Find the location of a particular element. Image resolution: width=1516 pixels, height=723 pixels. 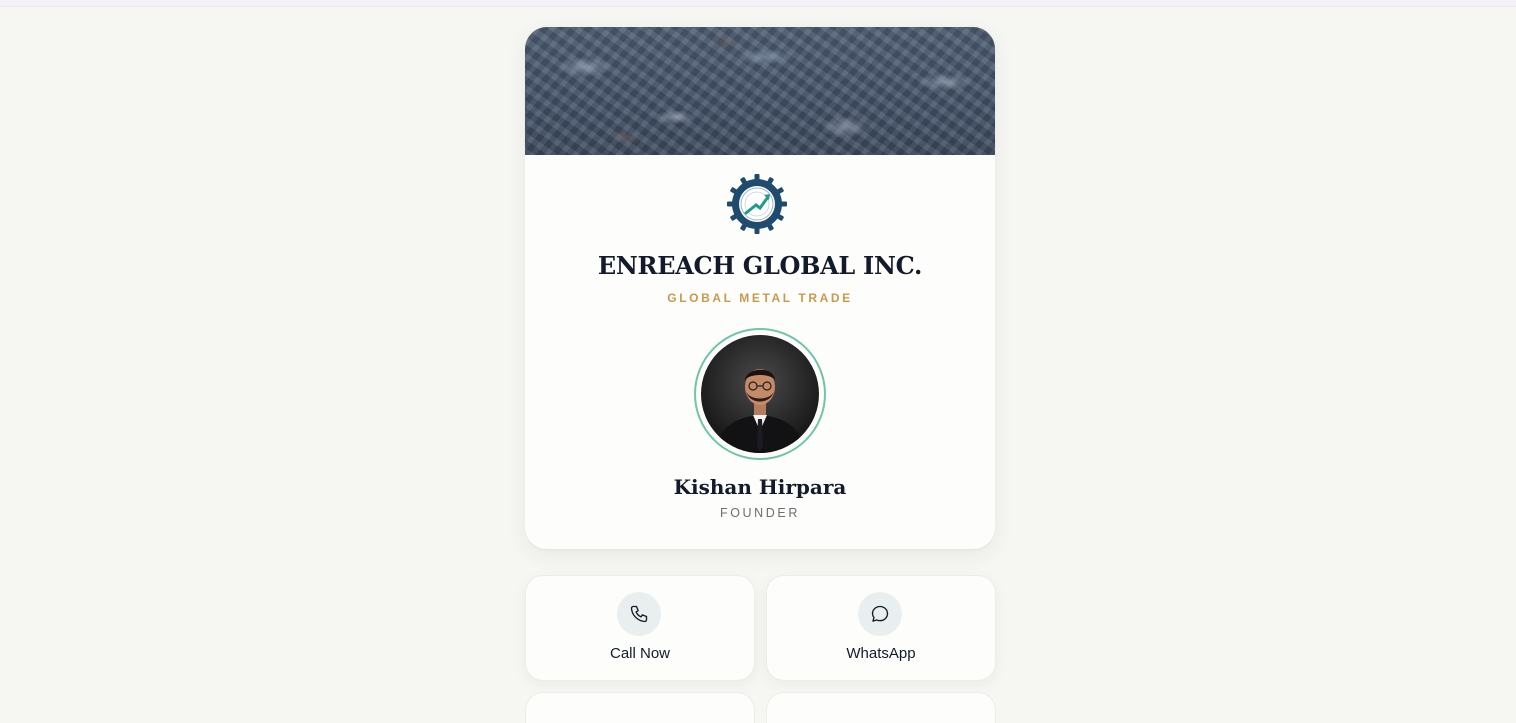

company-tagline: GLOBAL METAL TRADE is located at coordinates (760, 298).